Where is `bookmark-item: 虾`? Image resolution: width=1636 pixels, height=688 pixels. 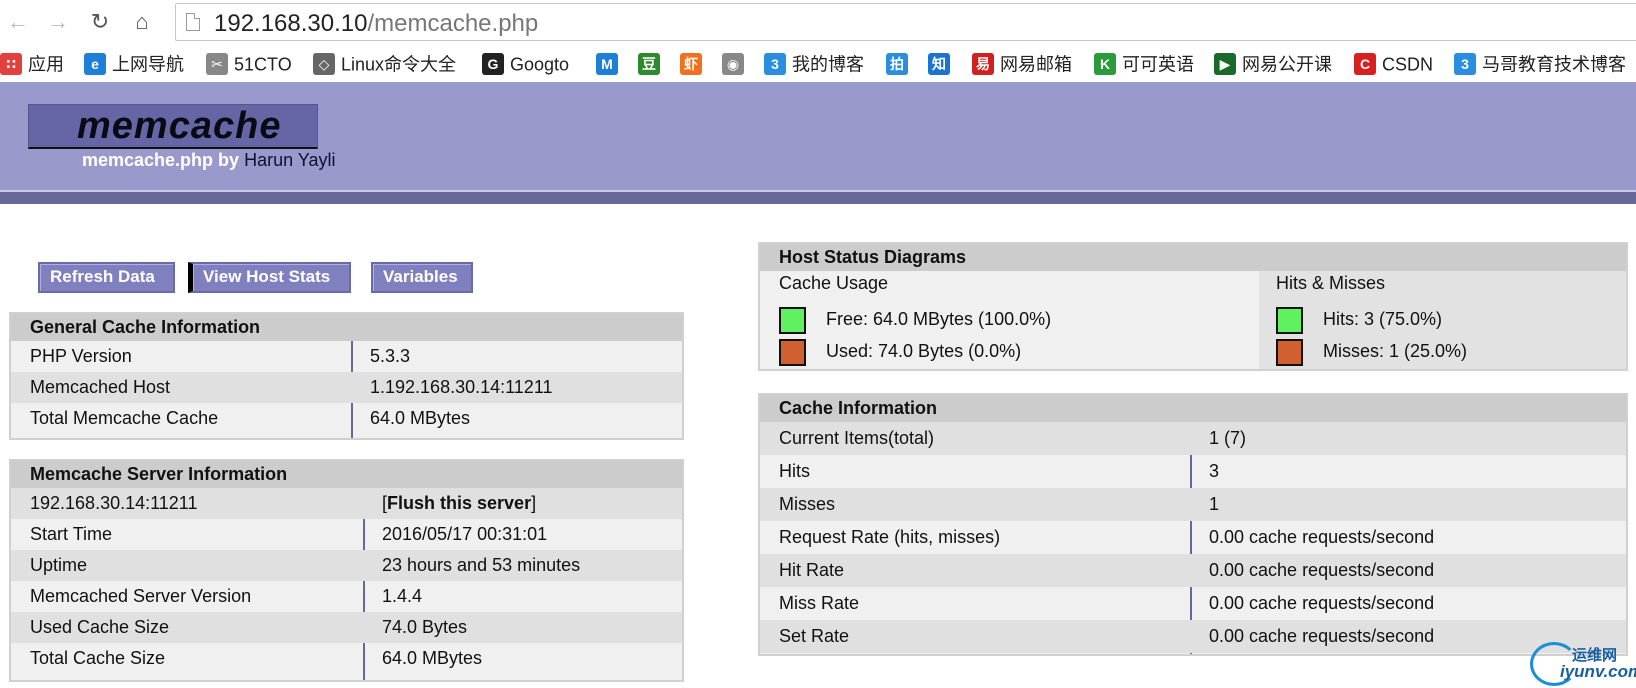
bookmark-item: 虾 is located at coordinates (694, 63).